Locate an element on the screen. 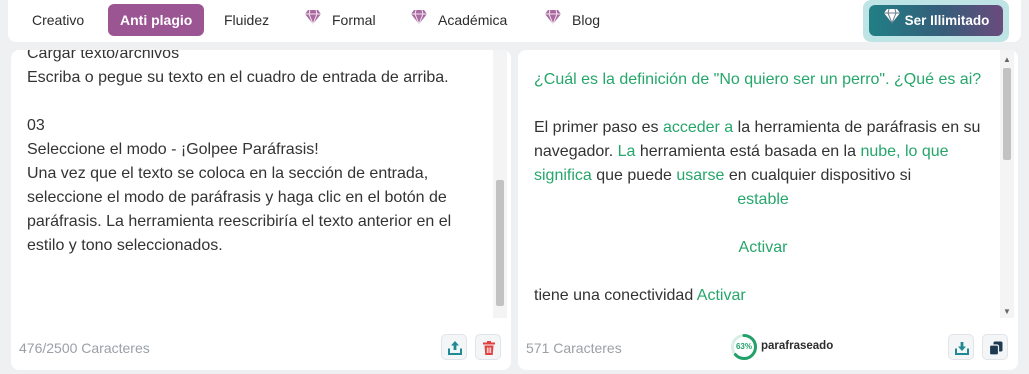  output-scrollbar: ▲ ▼ is located at coordinates (1007, 184).